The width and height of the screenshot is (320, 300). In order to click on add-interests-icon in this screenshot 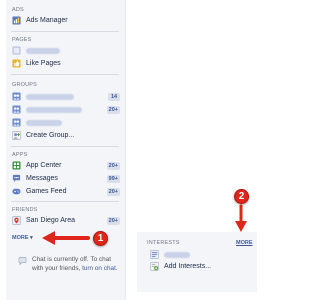, I will do `click(154, 266)`.